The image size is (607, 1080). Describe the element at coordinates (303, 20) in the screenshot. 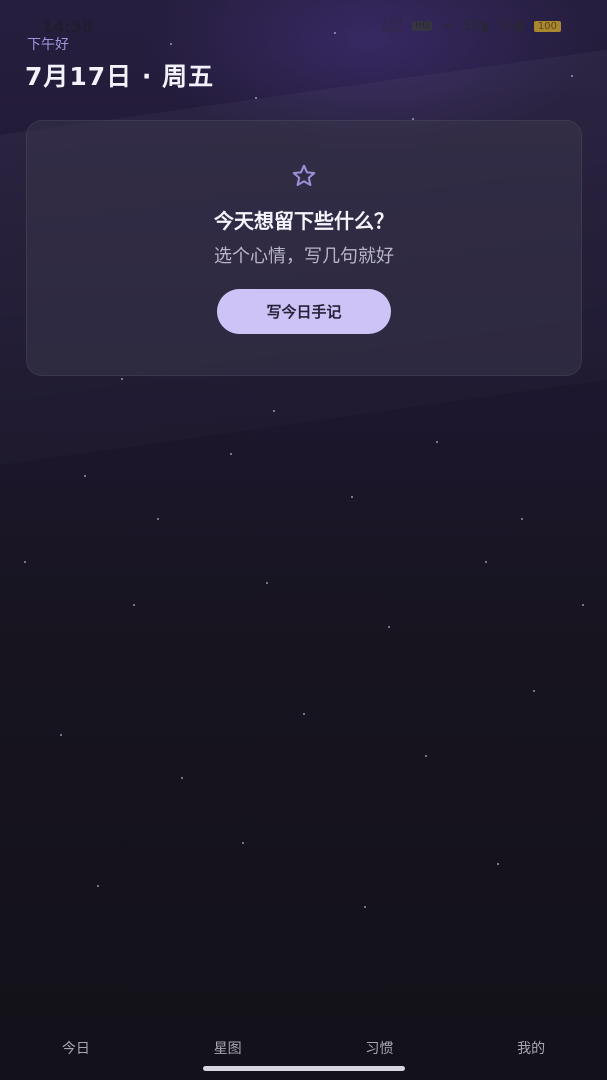

I see `status-bar: 14:38 10.0 KB/S HD ≈ 5G▮ 5G▮ 100` at that location.